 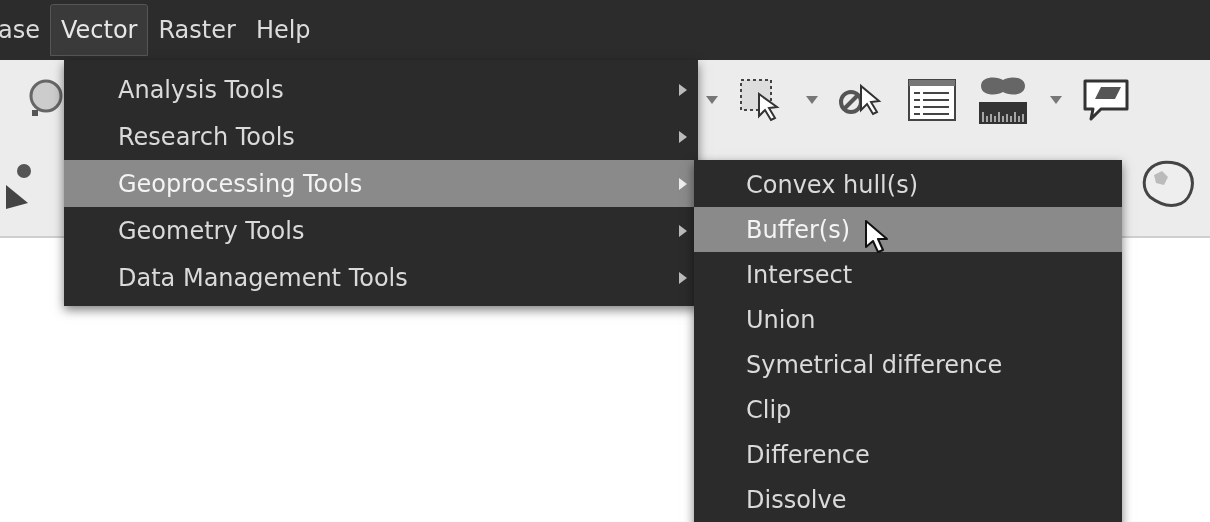 I want to click on menu-bar-item: ase, so click(x=25, y=30).